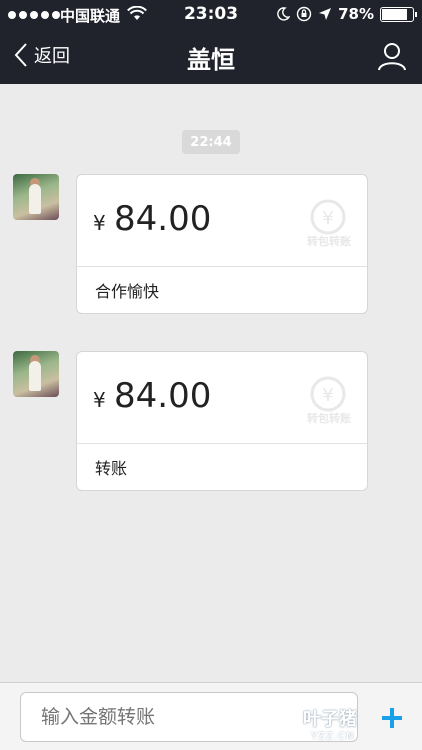 The height and width of the screenshot is (750, 422). I want to click on chat-title: 盖恒, so click(211, 60).